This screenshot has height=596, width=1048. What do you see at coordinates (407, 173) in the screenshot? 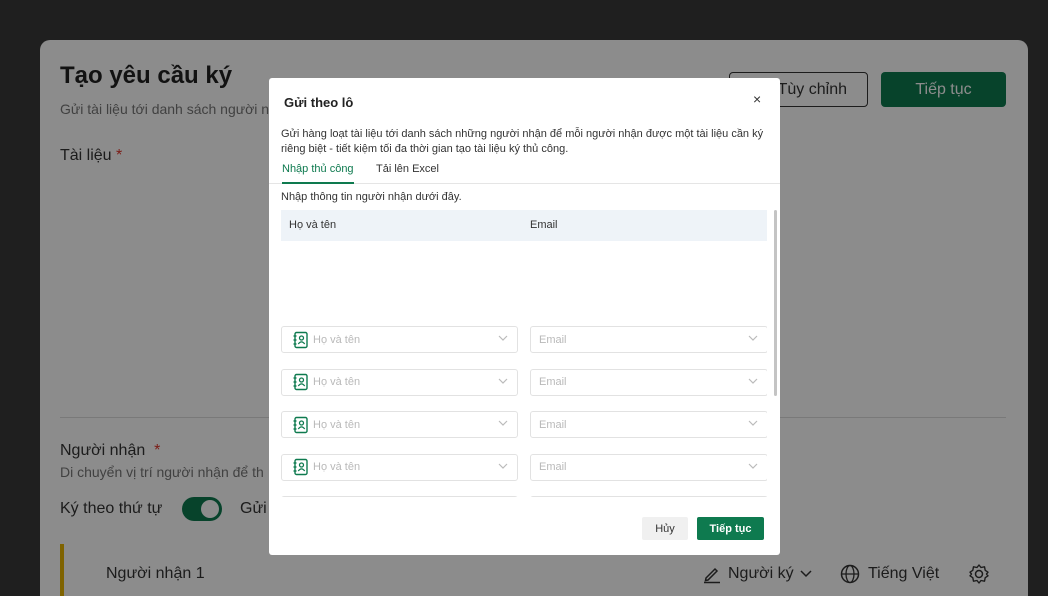
I see `tab-excel-upload: Tải lên Excel` at bounding box center [407, 173].